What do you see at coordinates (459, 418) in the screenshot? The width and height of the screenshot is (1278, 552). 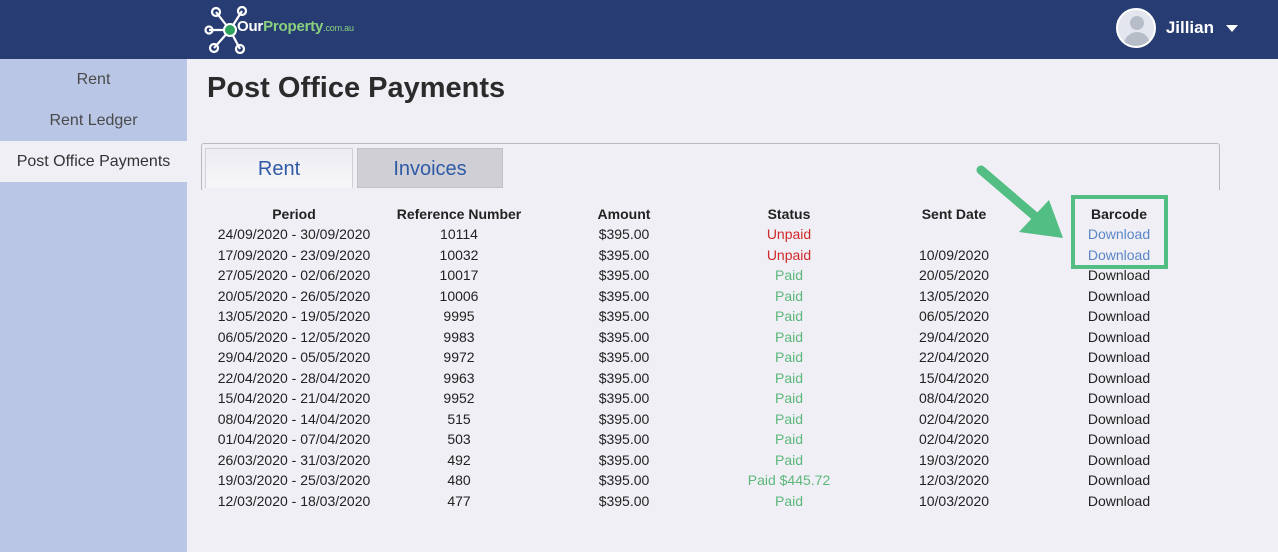 I see `reference-cell: 515` at bounding box center [459, 418].